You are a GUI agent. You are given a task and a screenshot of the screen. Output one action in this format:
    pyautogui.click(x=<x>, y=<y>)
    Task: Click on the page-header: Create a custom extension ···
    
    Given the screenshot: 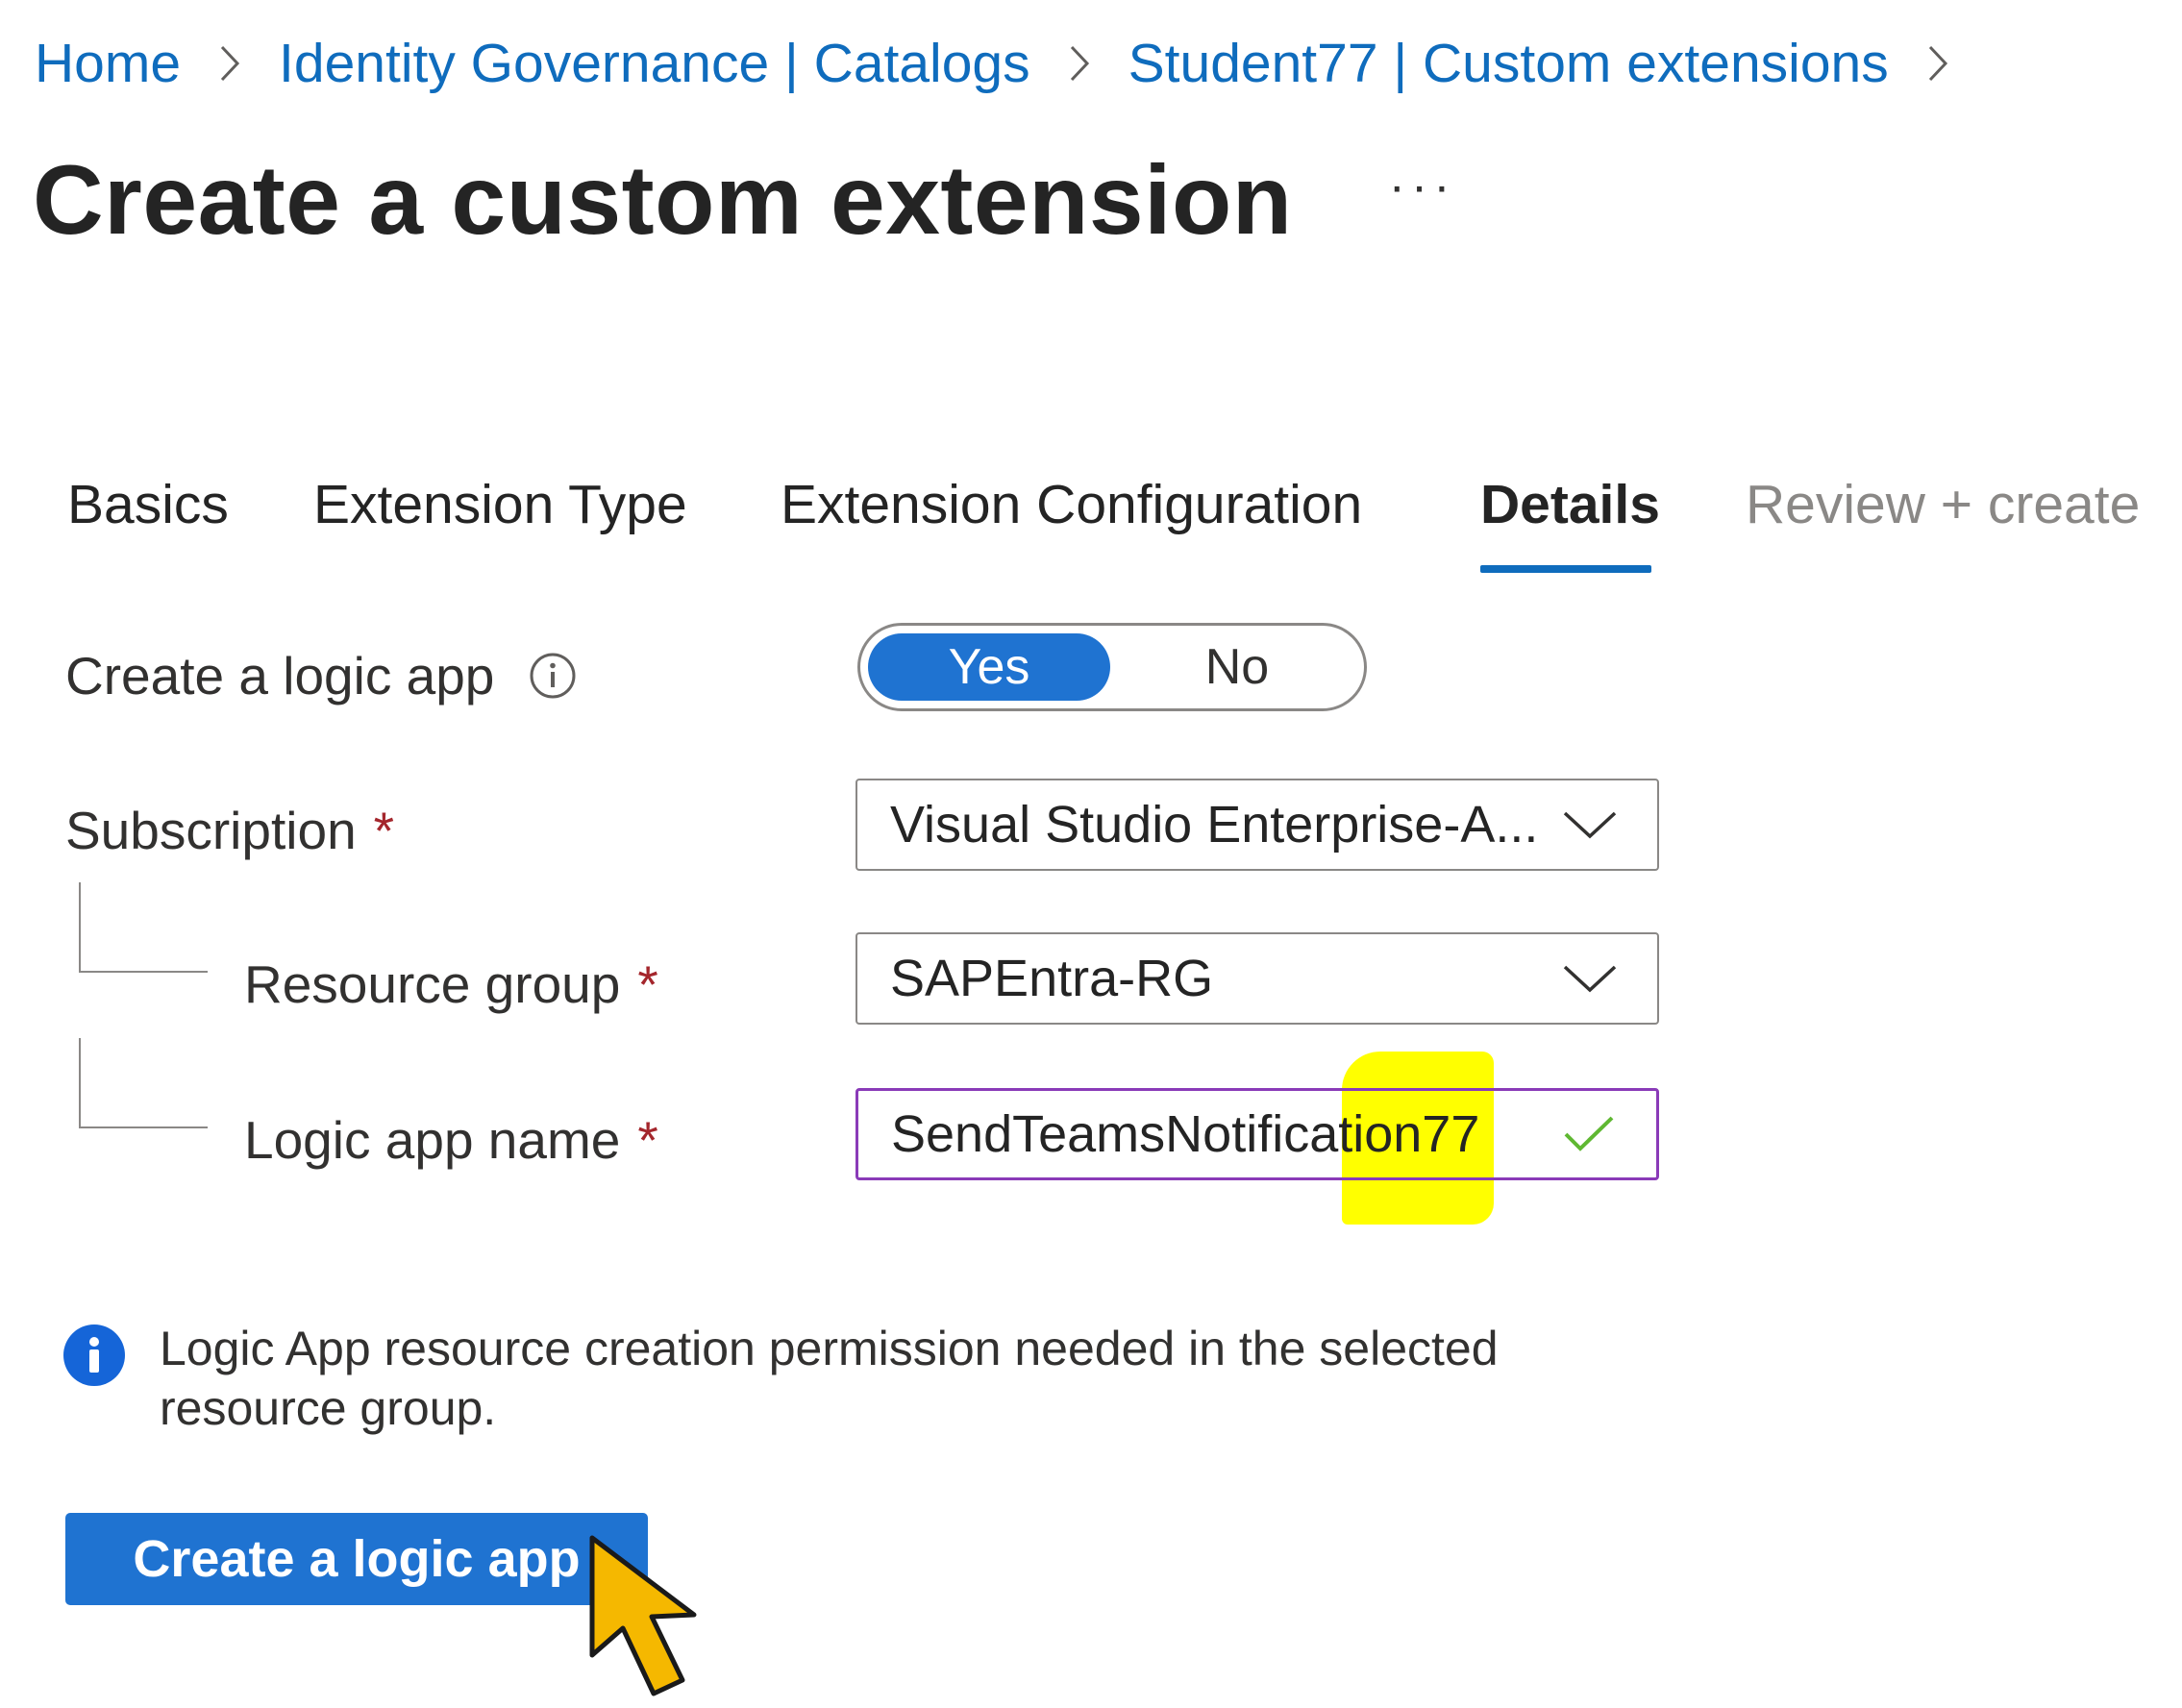 What is the action you would take?
    pyautogui.click(x=744, y=200)
    